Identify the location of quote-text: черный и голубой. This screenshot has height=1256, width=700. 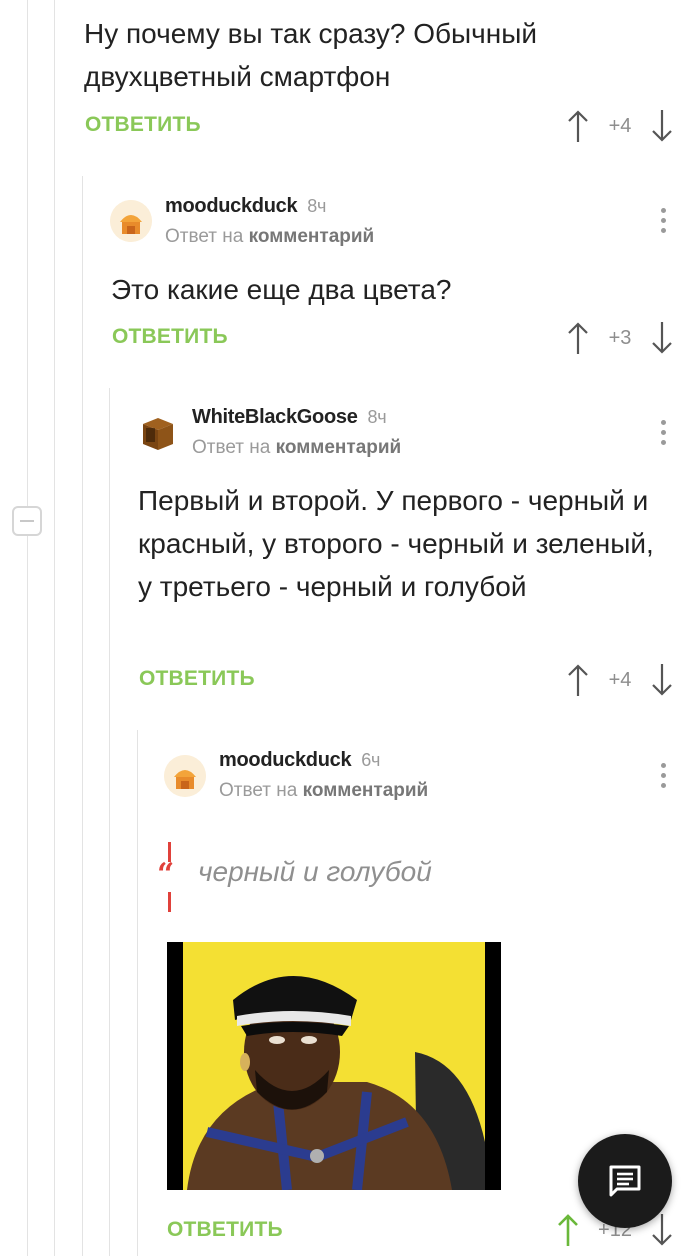
(315, 871).